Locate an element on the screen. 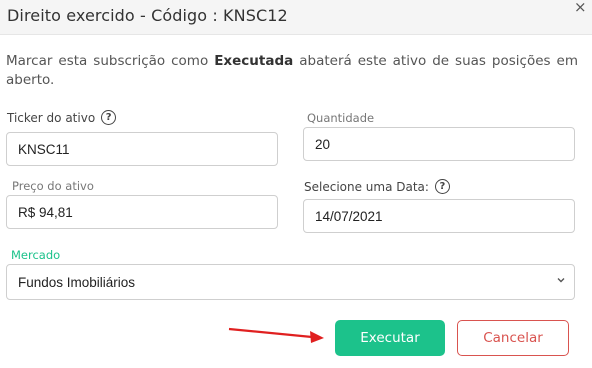 The height and width of the screenshot is (368, 592). quantidade-label: Quantidade is located at coordinates (341, 118).